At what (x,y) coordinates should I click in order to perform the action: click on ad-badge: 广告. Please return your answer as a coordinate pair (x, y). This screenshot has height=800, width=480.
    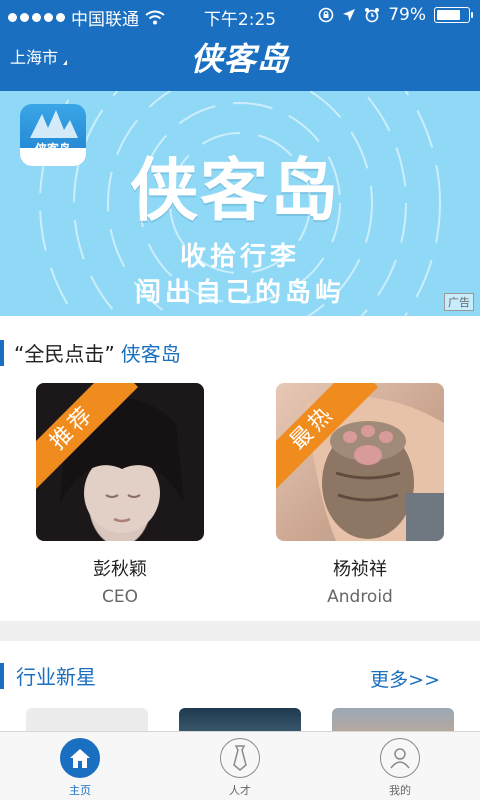
    Looking at the image, I should click on (459, 302).